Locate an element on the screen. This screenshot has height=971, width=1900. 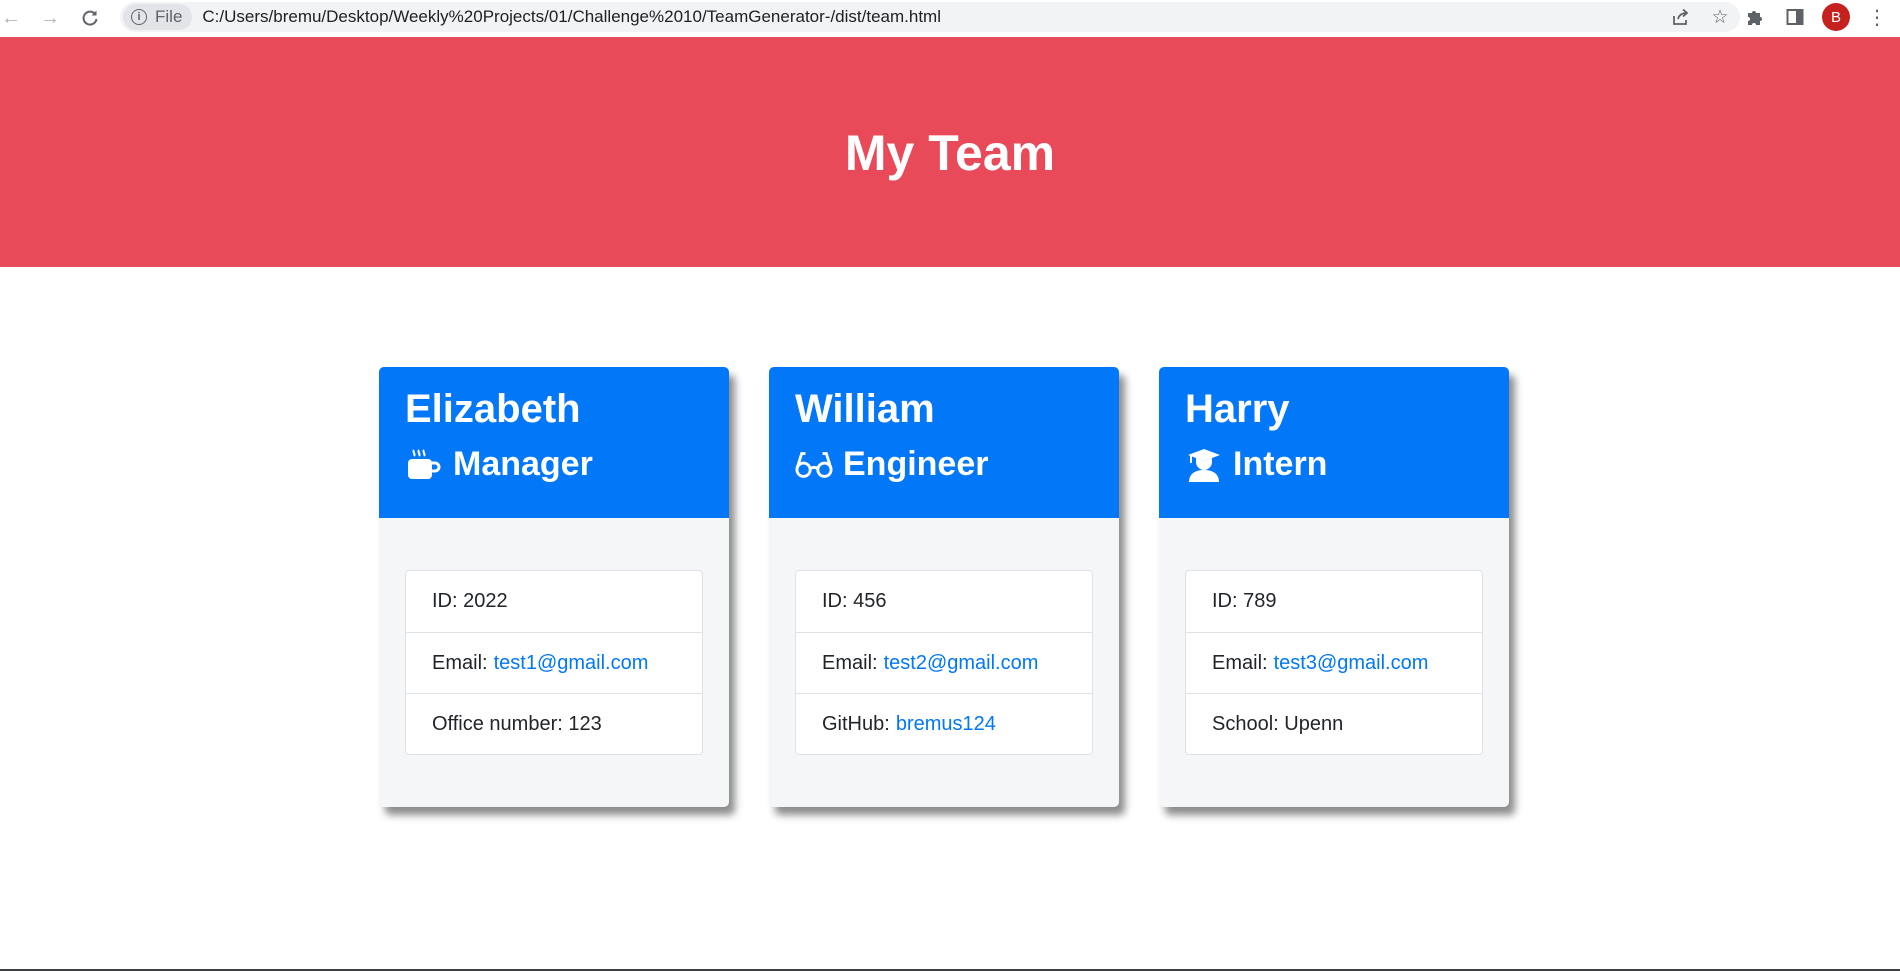
email-link: test3@gmail.com is located at coordinates (1351, 663).